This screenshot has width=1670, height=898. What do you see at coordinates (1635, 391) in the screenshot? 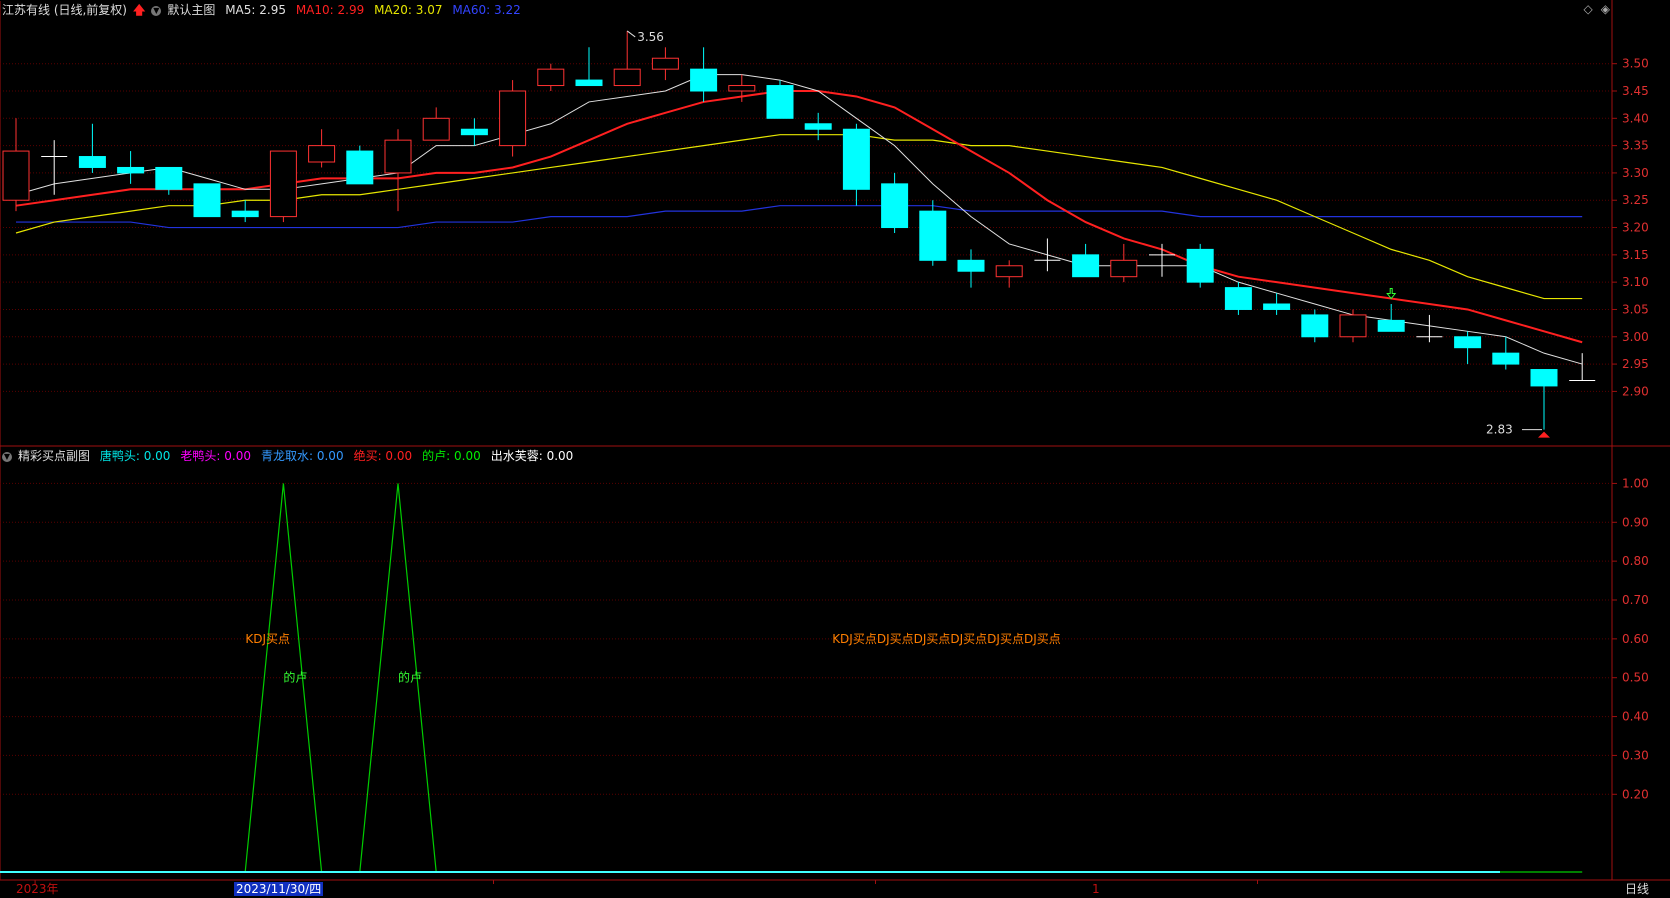
I see `price-tick-label-12: 2.90` at bounding box center [1635, 391].